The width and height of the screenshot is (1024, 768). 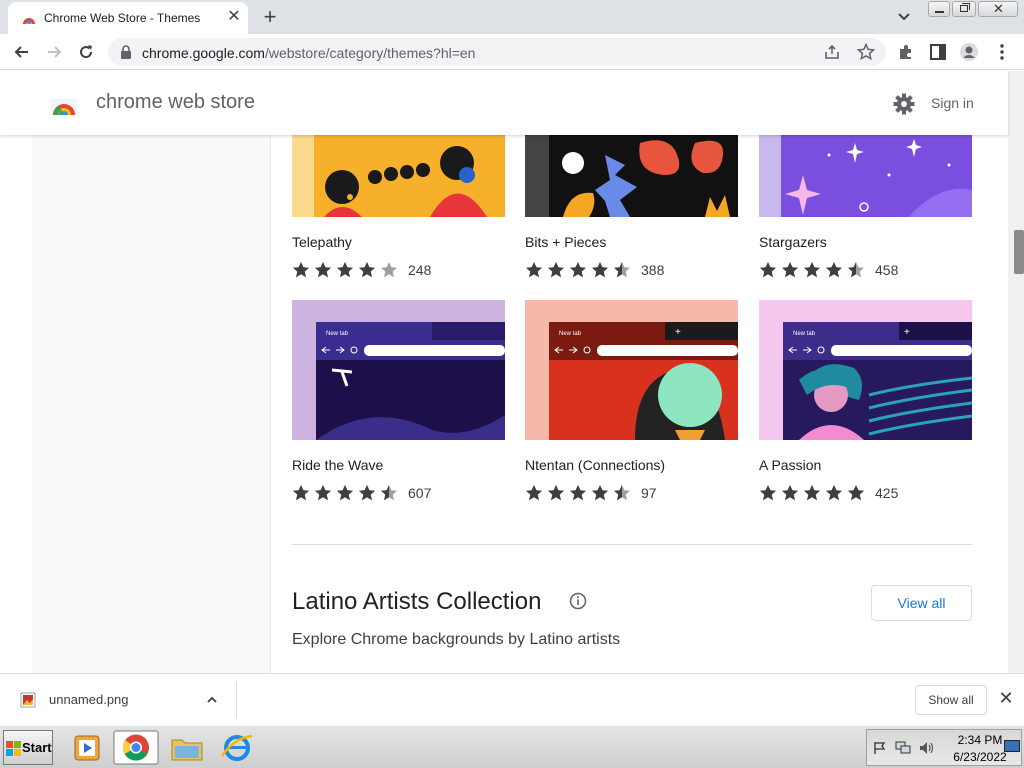 What do you see at coordinates (939, 9) in the screenshot?
I see `minimize-button` at bounding box center [939, 9].